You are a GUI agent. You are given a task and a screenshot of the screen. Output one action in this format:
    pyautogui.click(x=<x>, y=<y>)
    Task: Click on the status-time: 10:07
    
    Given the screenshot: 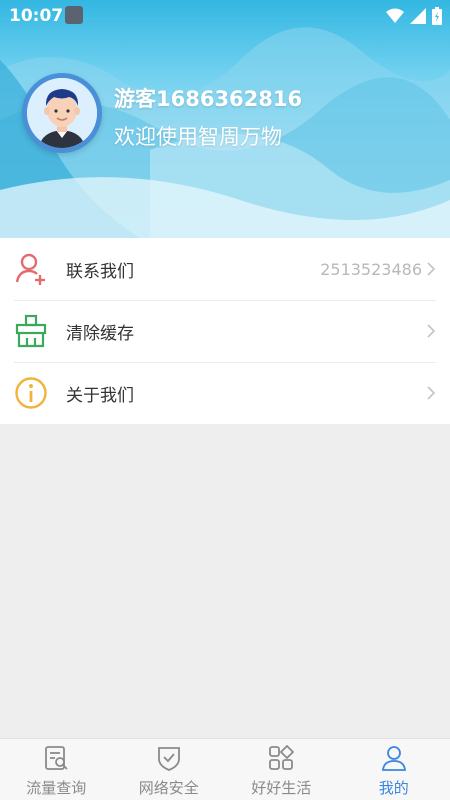 What is the action you would take?
    pyautogui.click(x=36, y=16)
    